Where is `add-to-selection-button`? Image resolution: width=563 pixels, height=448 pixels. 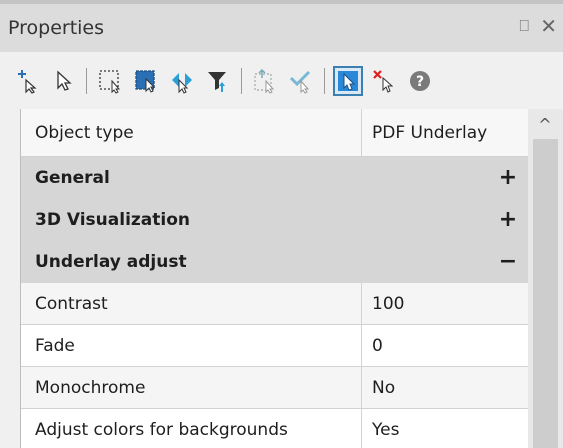
add-to-selection-button is located at coordinates (27, 81).